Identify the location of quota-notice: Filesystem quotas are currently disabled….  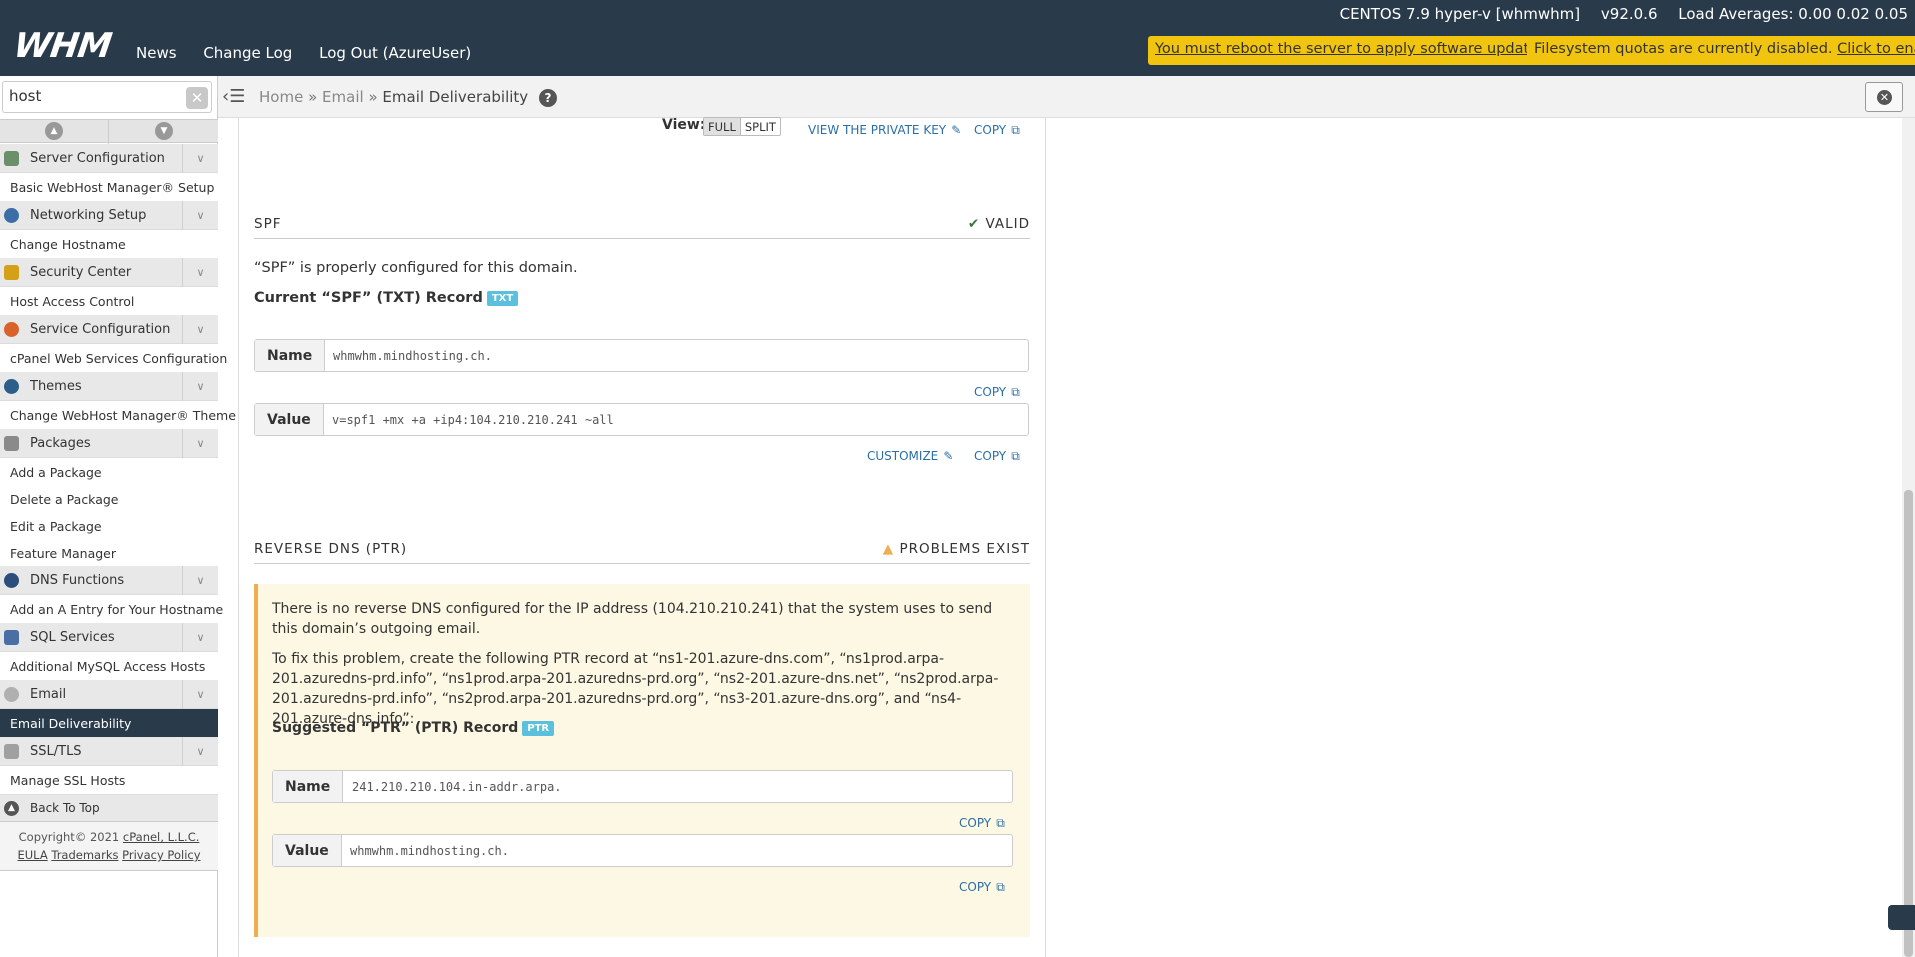
(1721, 50).